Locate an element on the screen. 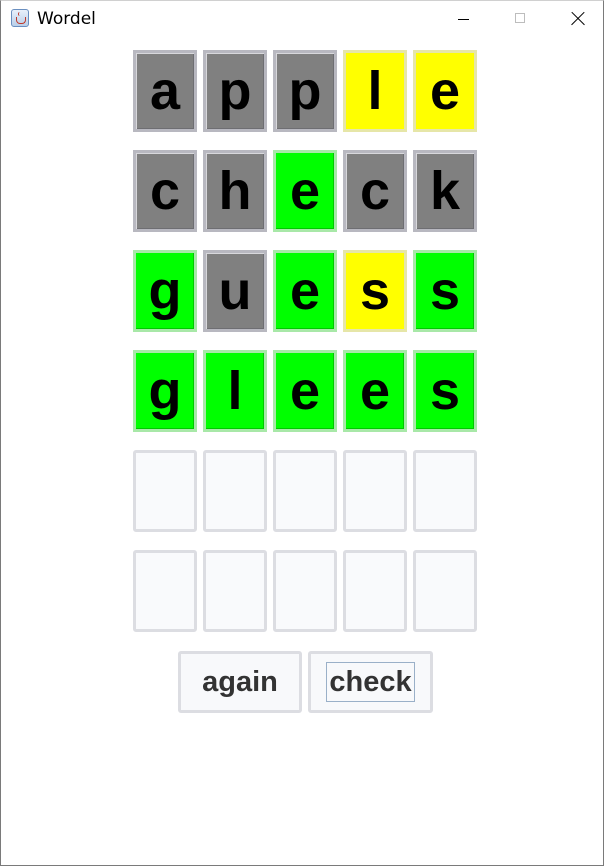  window-title: Wordel is located at coordinates (66, 19).